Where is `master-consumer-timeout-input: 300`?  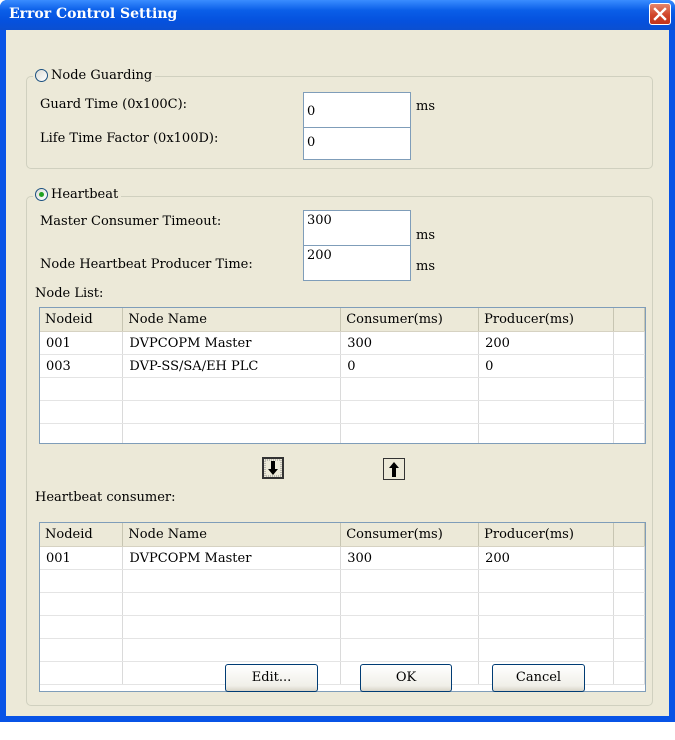
master-consumer-timeout-input: 300 is located at coordinates (357, 228).